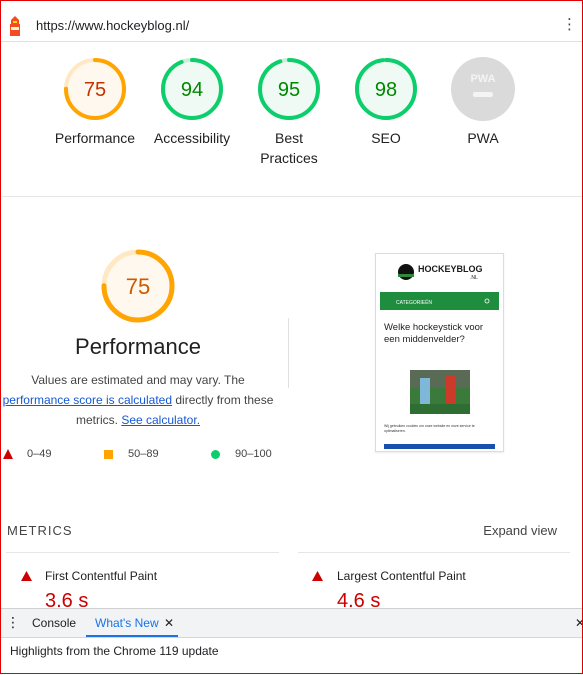  What do you see at coordinates (39, 454) in the screenshot?
I see `legend-fail-range: 0–49` at bounding box center [39, 454].